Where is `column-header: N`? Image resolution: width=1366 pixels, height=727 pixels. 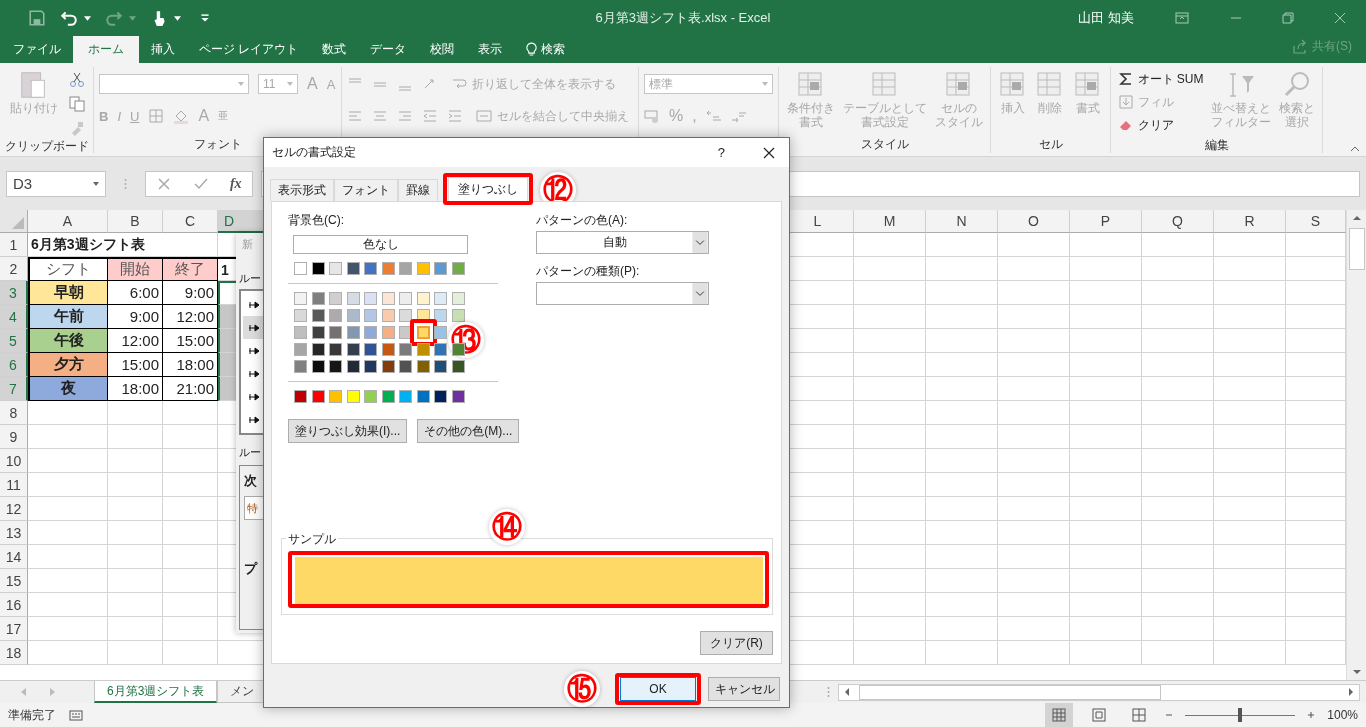
column-header: N is located at coordinates (962, 221).